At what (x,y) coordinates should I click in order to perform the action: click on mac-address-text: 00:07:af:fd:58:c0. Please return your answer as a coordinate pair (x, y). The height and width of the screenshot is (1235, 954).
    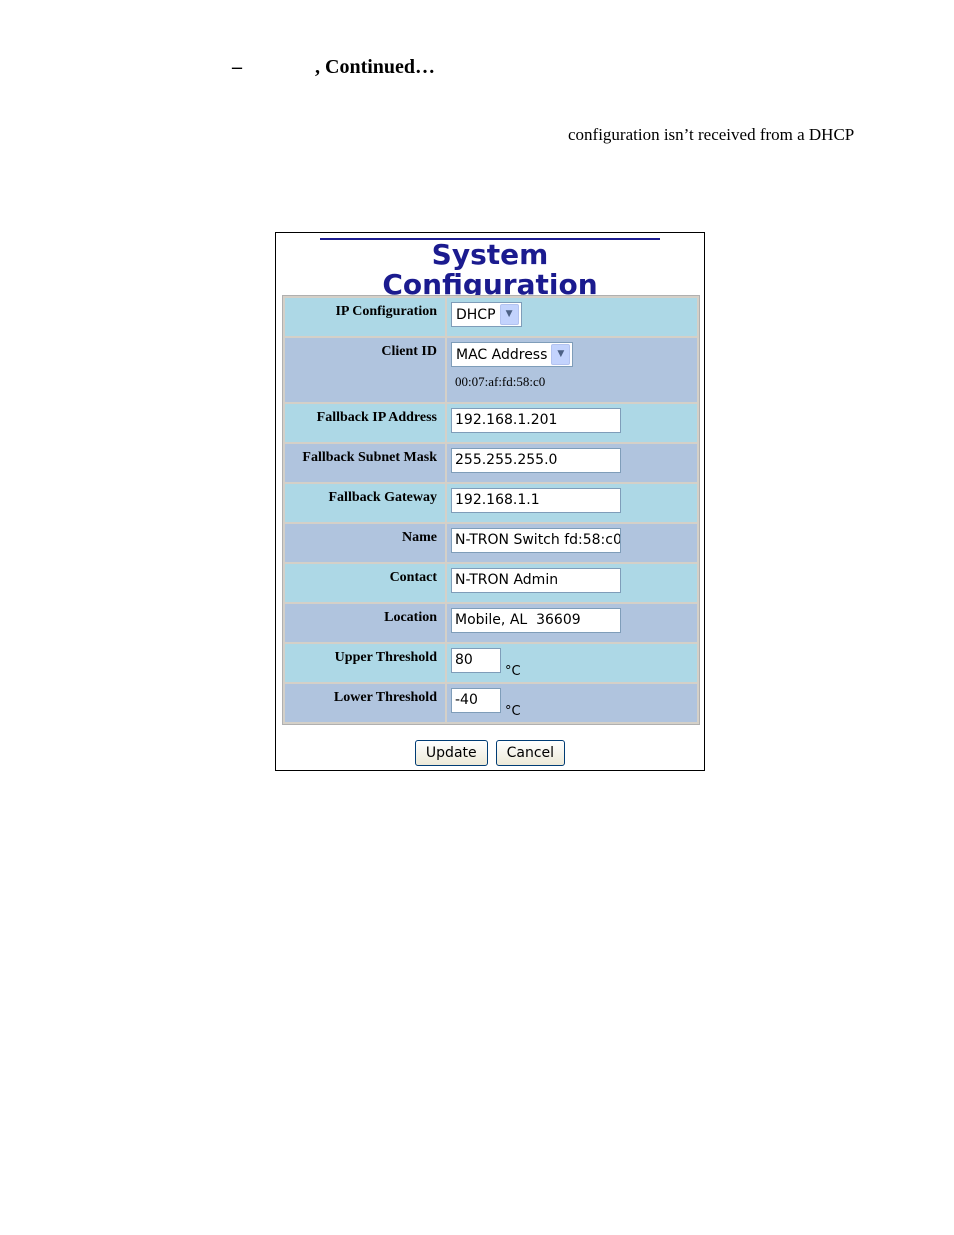
    Looking at the image, I should click on (500, 381).